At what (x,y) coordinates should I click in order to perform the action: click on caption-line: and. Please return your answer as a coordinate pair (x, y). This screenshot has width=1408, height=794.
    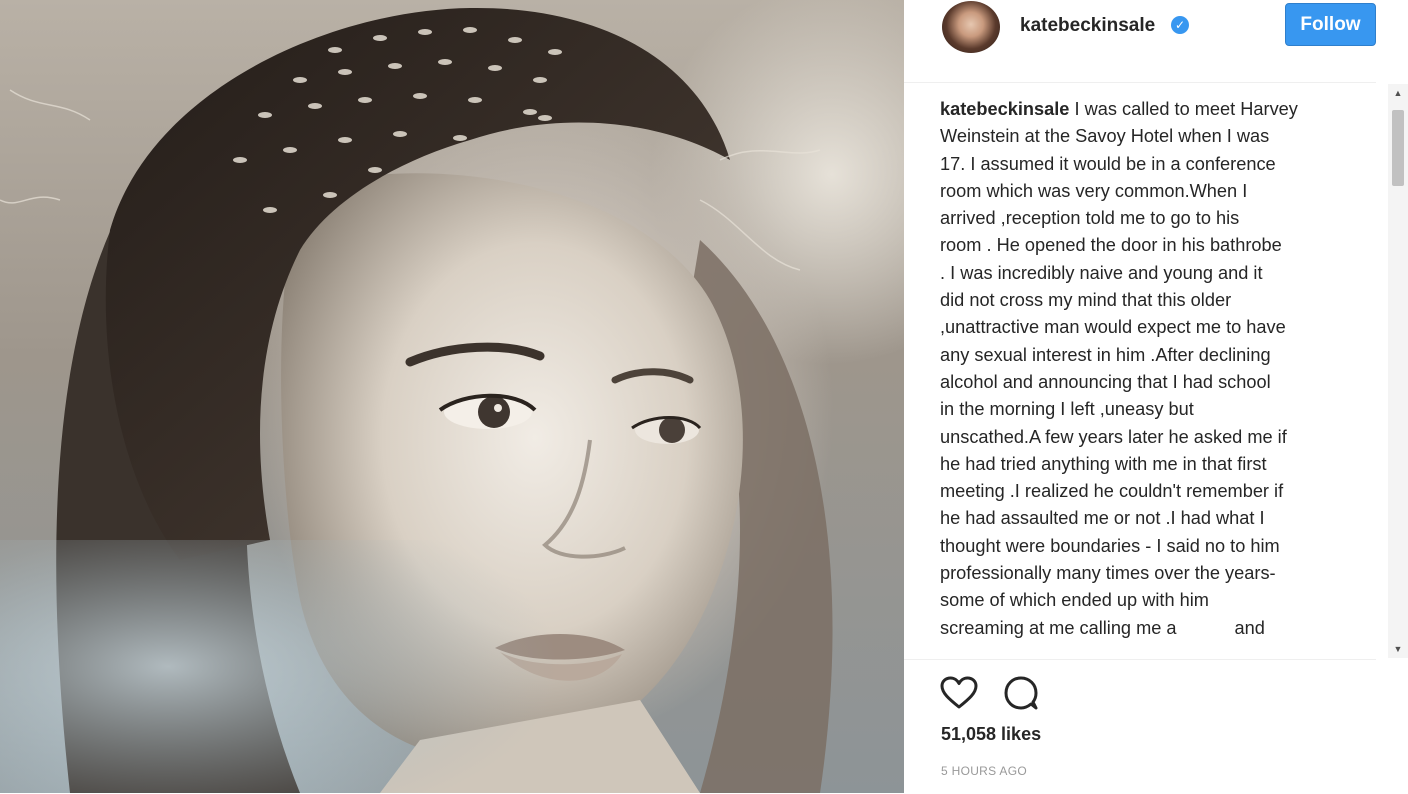
    Looking at the image, I should click on (1249, 627).